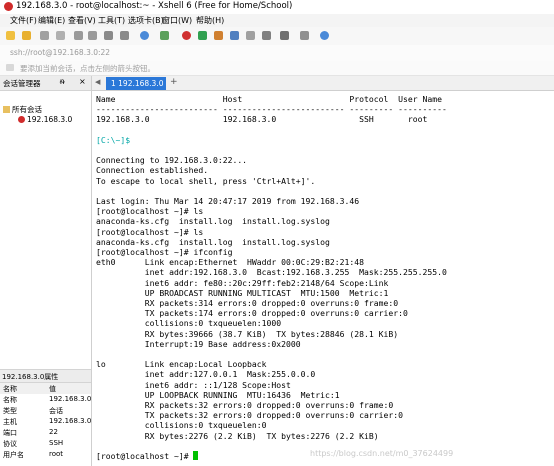 The height and width of the screenshot is (466, 554). What do you see at coordinates (97, 82) in the screenshot?
I see `tab-scroll-left-icon: ◀` at bounding box center [97, 82].